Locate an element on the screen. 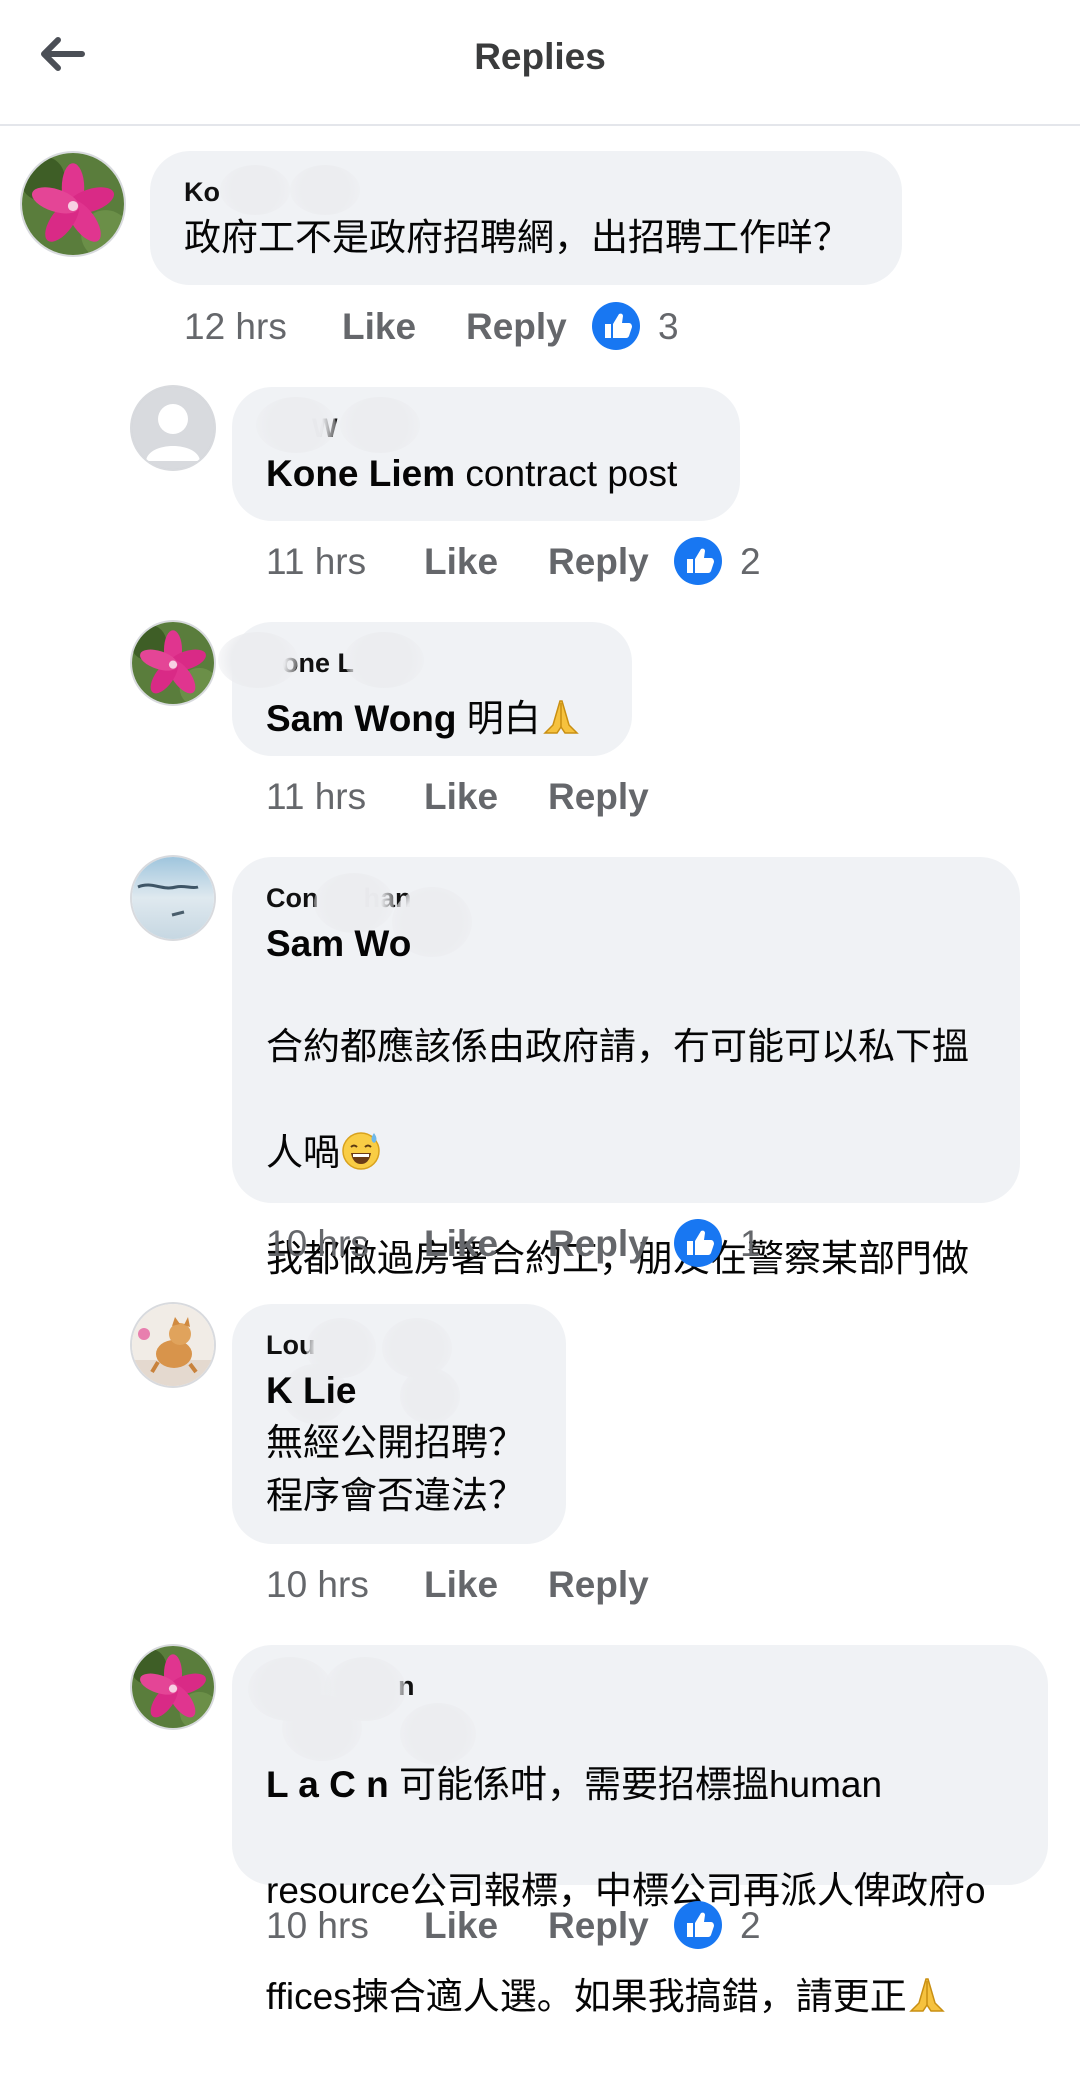 The height and width of the screenshot is (2076, 1080). header-bar: Replies is located at coordinates (540, 63).